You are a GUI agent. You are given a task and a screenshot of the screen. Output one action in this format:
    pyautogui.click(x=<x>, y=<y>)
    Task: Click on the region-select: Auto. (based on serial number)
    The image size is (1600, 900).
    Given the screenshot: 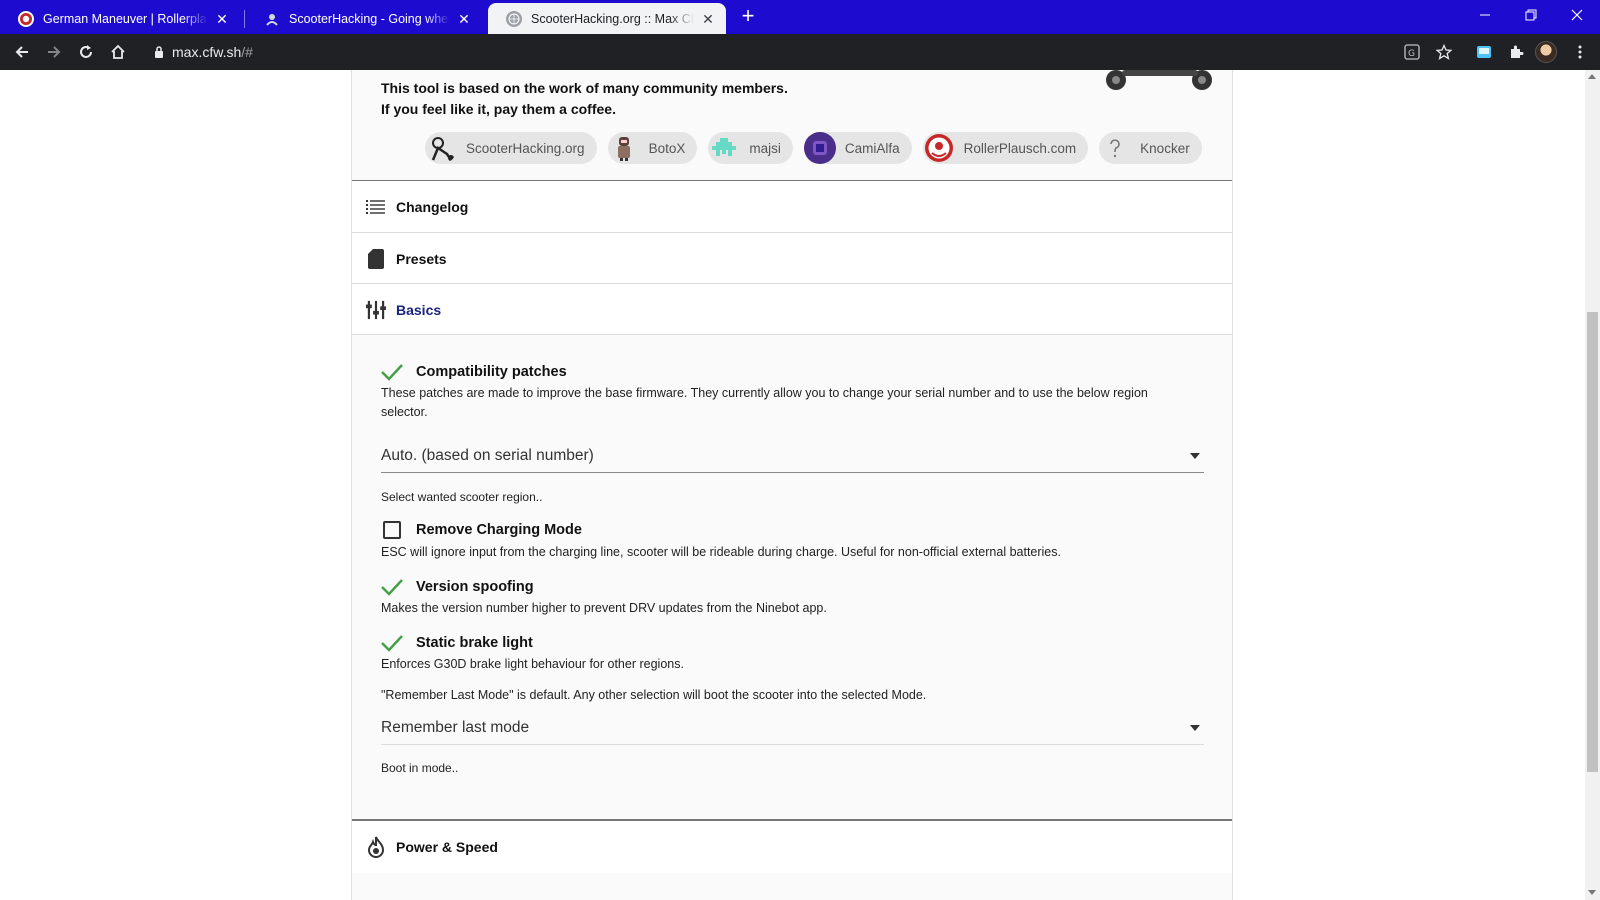 What is the action you would take?
    pyautogui.click(x=792, y=456)
    